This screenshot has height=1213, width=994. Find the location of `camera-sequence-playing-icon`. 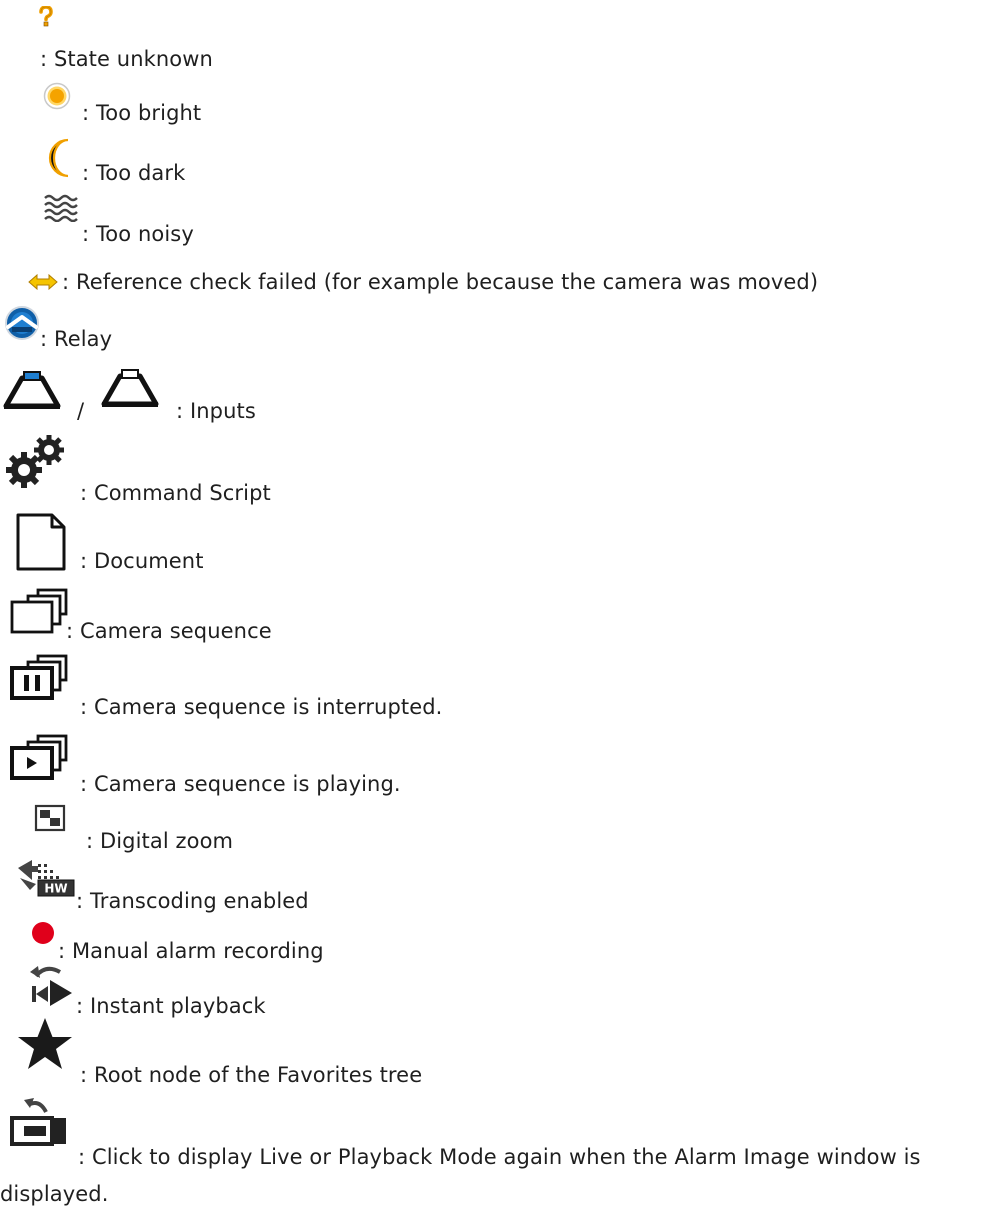

camera-sequence-playing-icon is located at coordinates (39, 757).